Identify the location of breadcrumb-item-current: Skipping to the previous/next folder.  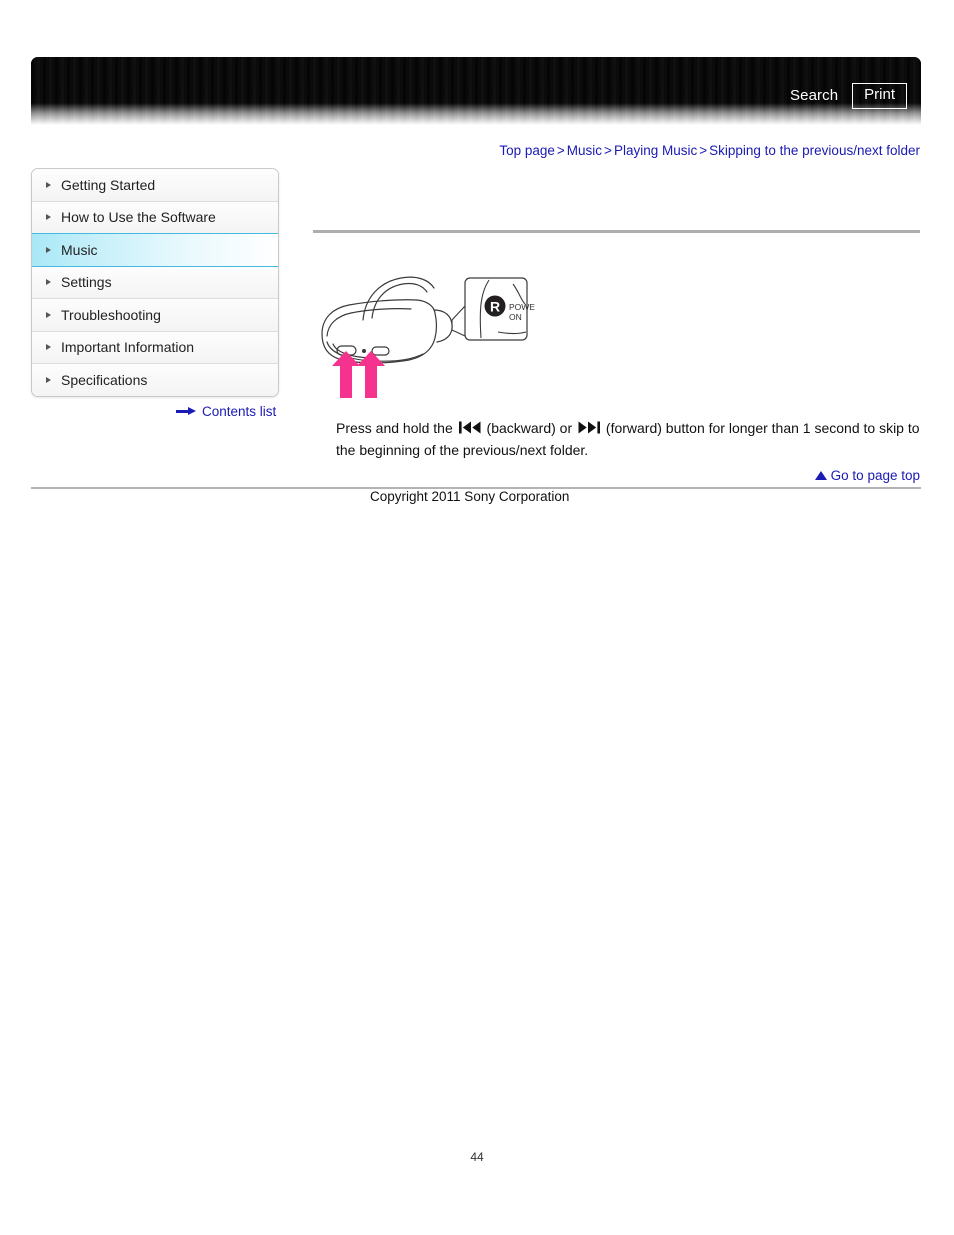
(814, 150).